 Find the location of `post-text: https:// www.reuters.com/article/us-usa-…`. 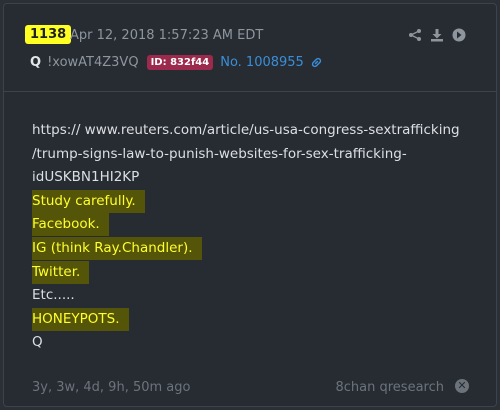

post-text: https:// www.reuters.com/article/us-usa-… is located at coordinates (246, 130).